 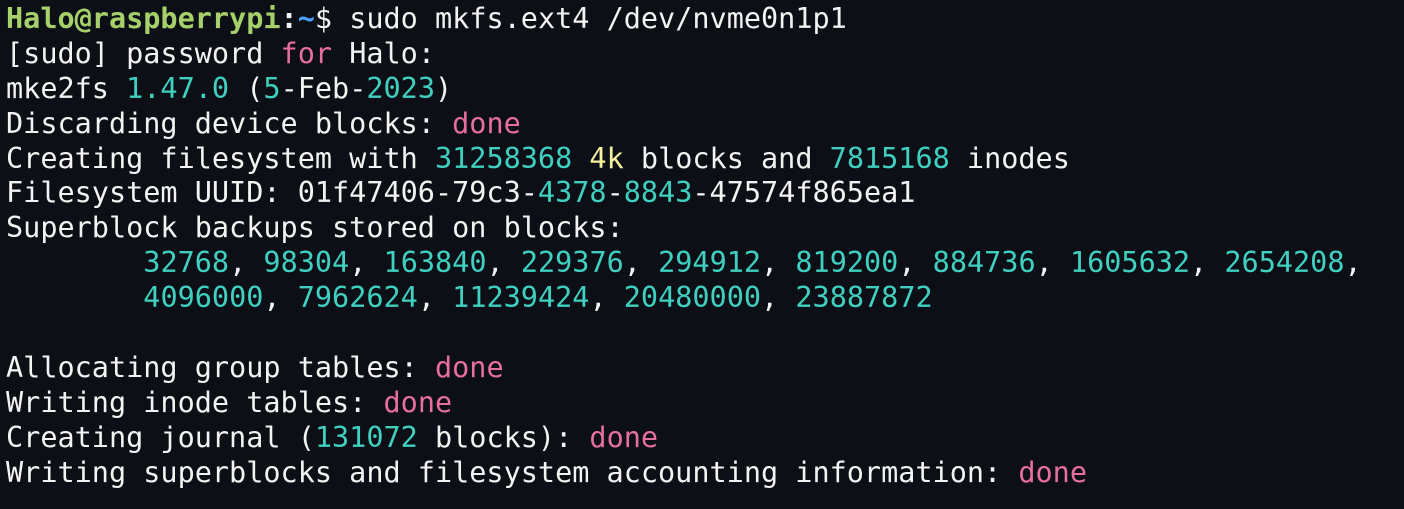 I want to click on terminal-text-segment: Creating journal (, so click(x=160, y=437).